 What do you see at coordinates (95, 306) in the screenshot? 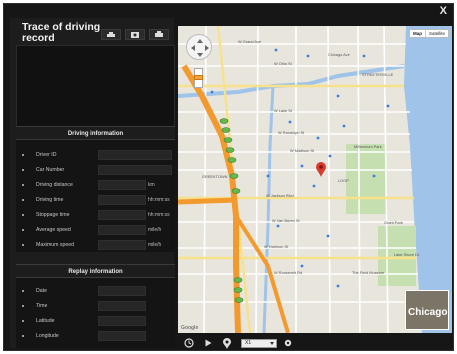
I see `row-time: Time` at bounding box center [95, 306].